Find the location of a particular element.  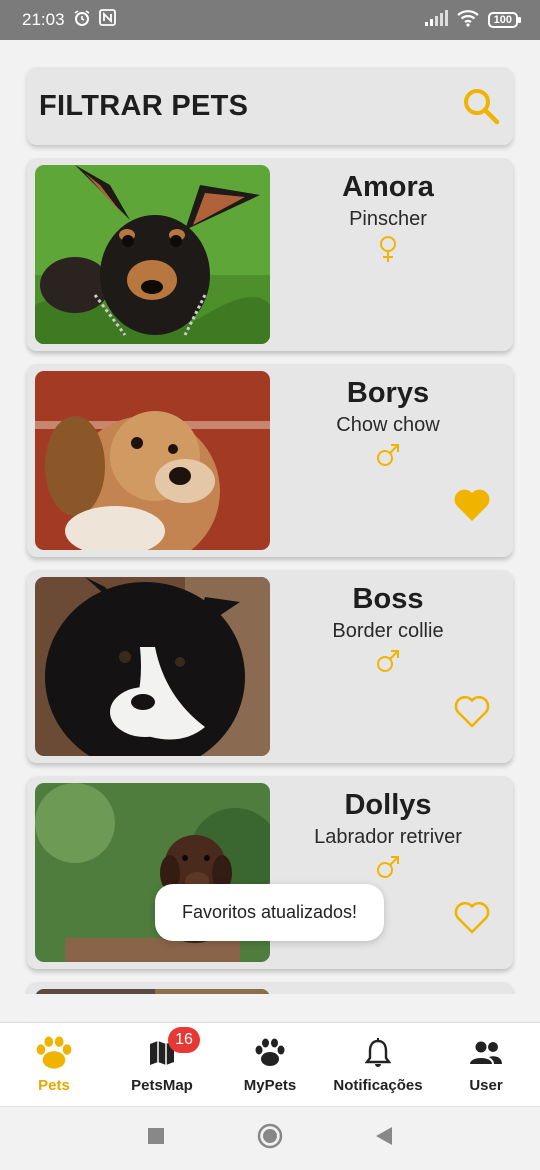

status-bar: 21:03 100 is located at coordinates (270, 20).